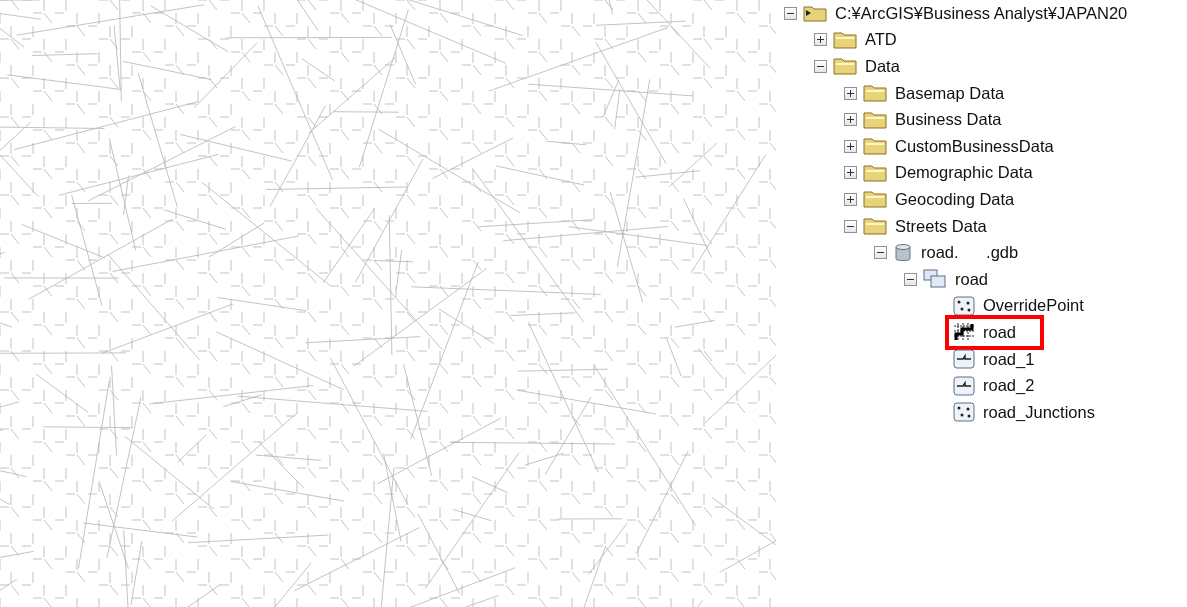 This screenshot has width=1187, height=607. Describe the element at coordinates (955, 199) in the screenshot. I see `tree-item: Geocoding Data` at that location.